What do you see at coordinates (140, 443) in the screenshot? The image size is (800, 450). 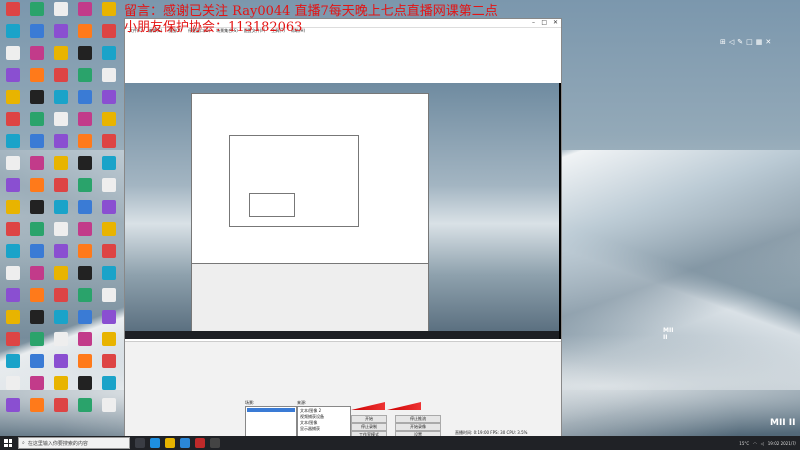 I see `task-view-icon` at bounding box center [140, 443].